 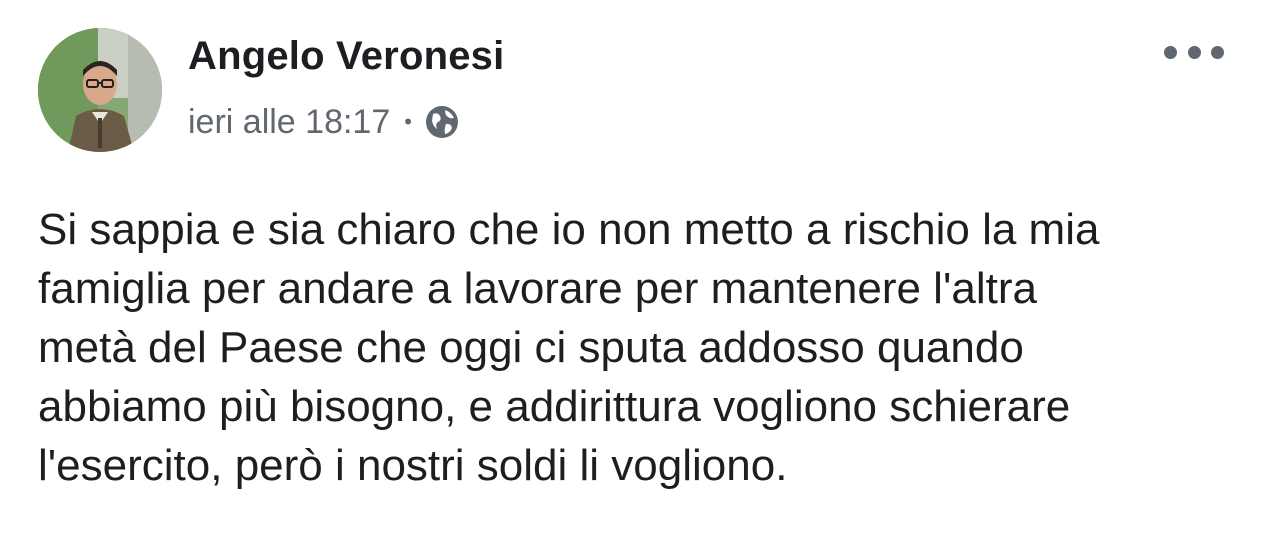 I want to click on more-options-icon, so click(x=1194, y=52).